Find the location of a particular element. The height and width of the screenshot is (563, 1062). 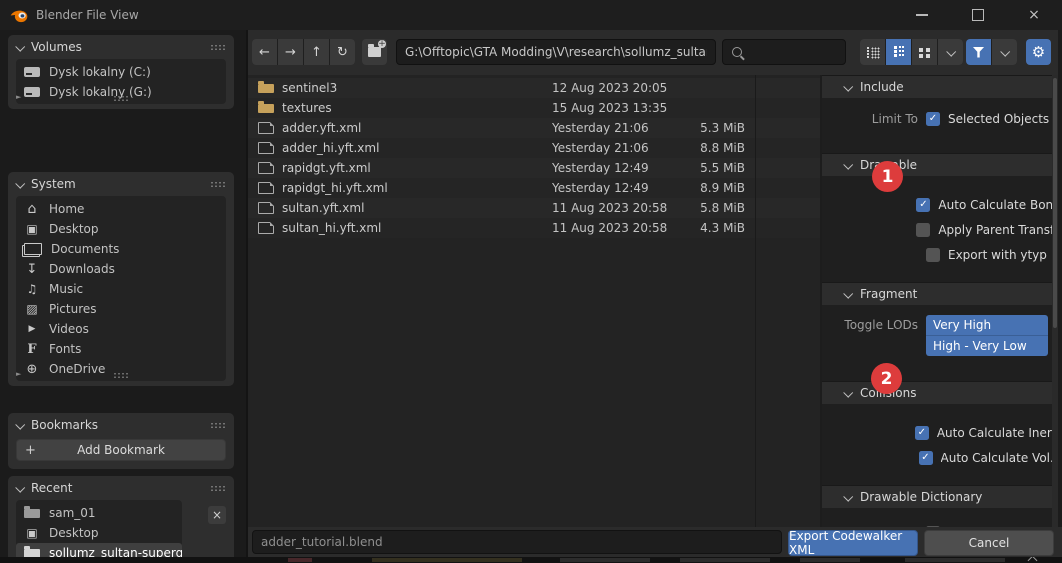

window-controls: × is located at coordinates (978, 15).